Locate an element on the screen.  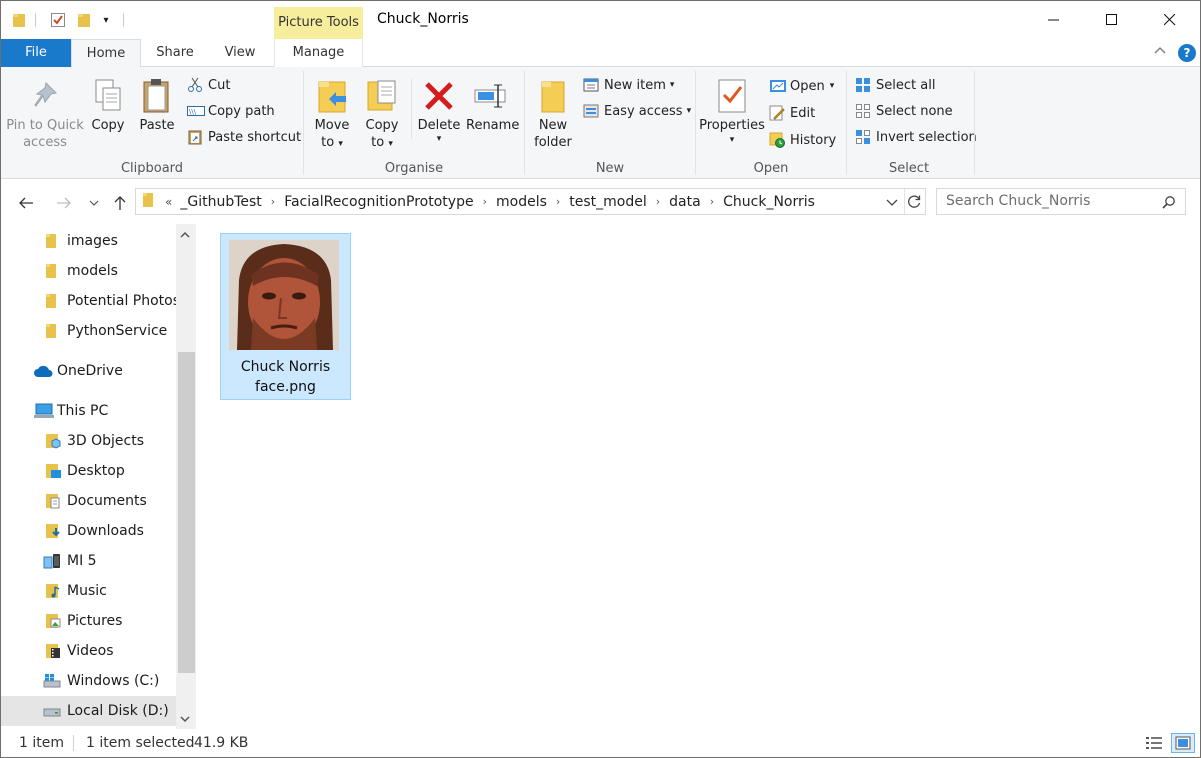
select-none-button: Select none is located at coordinates (904, 111).